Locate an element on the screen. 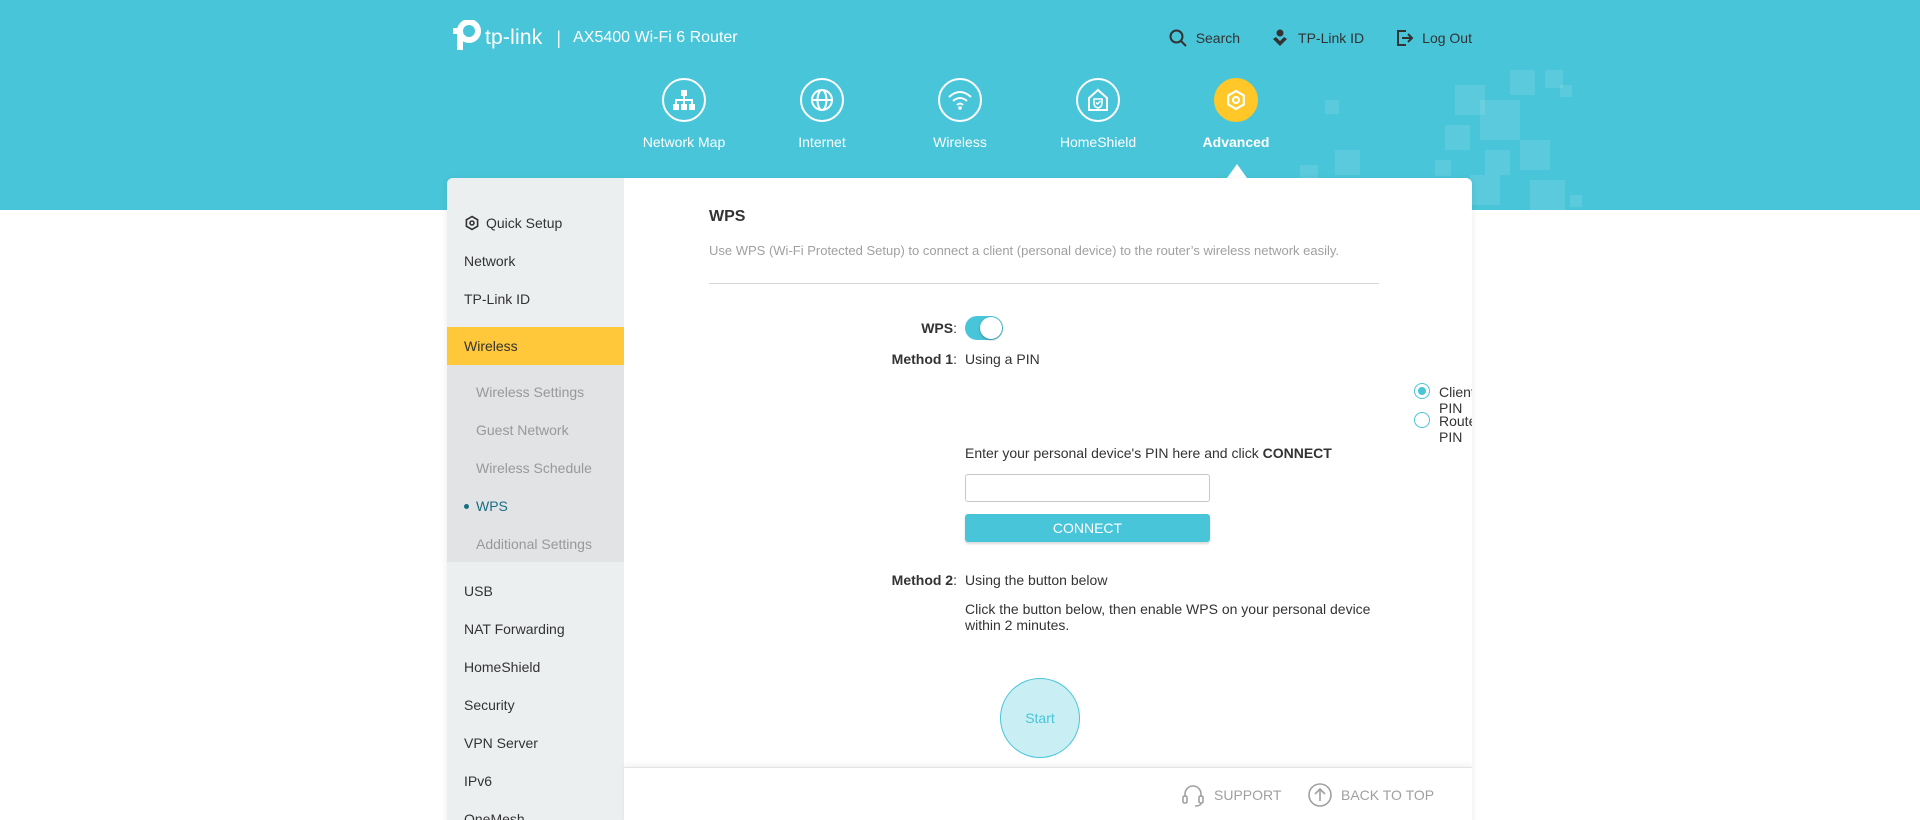 Image resolution: width=1920 pixels, height=820 pixels. top-actions: Search TP-Link ID Log Out is located at coordinates (1320, 38).